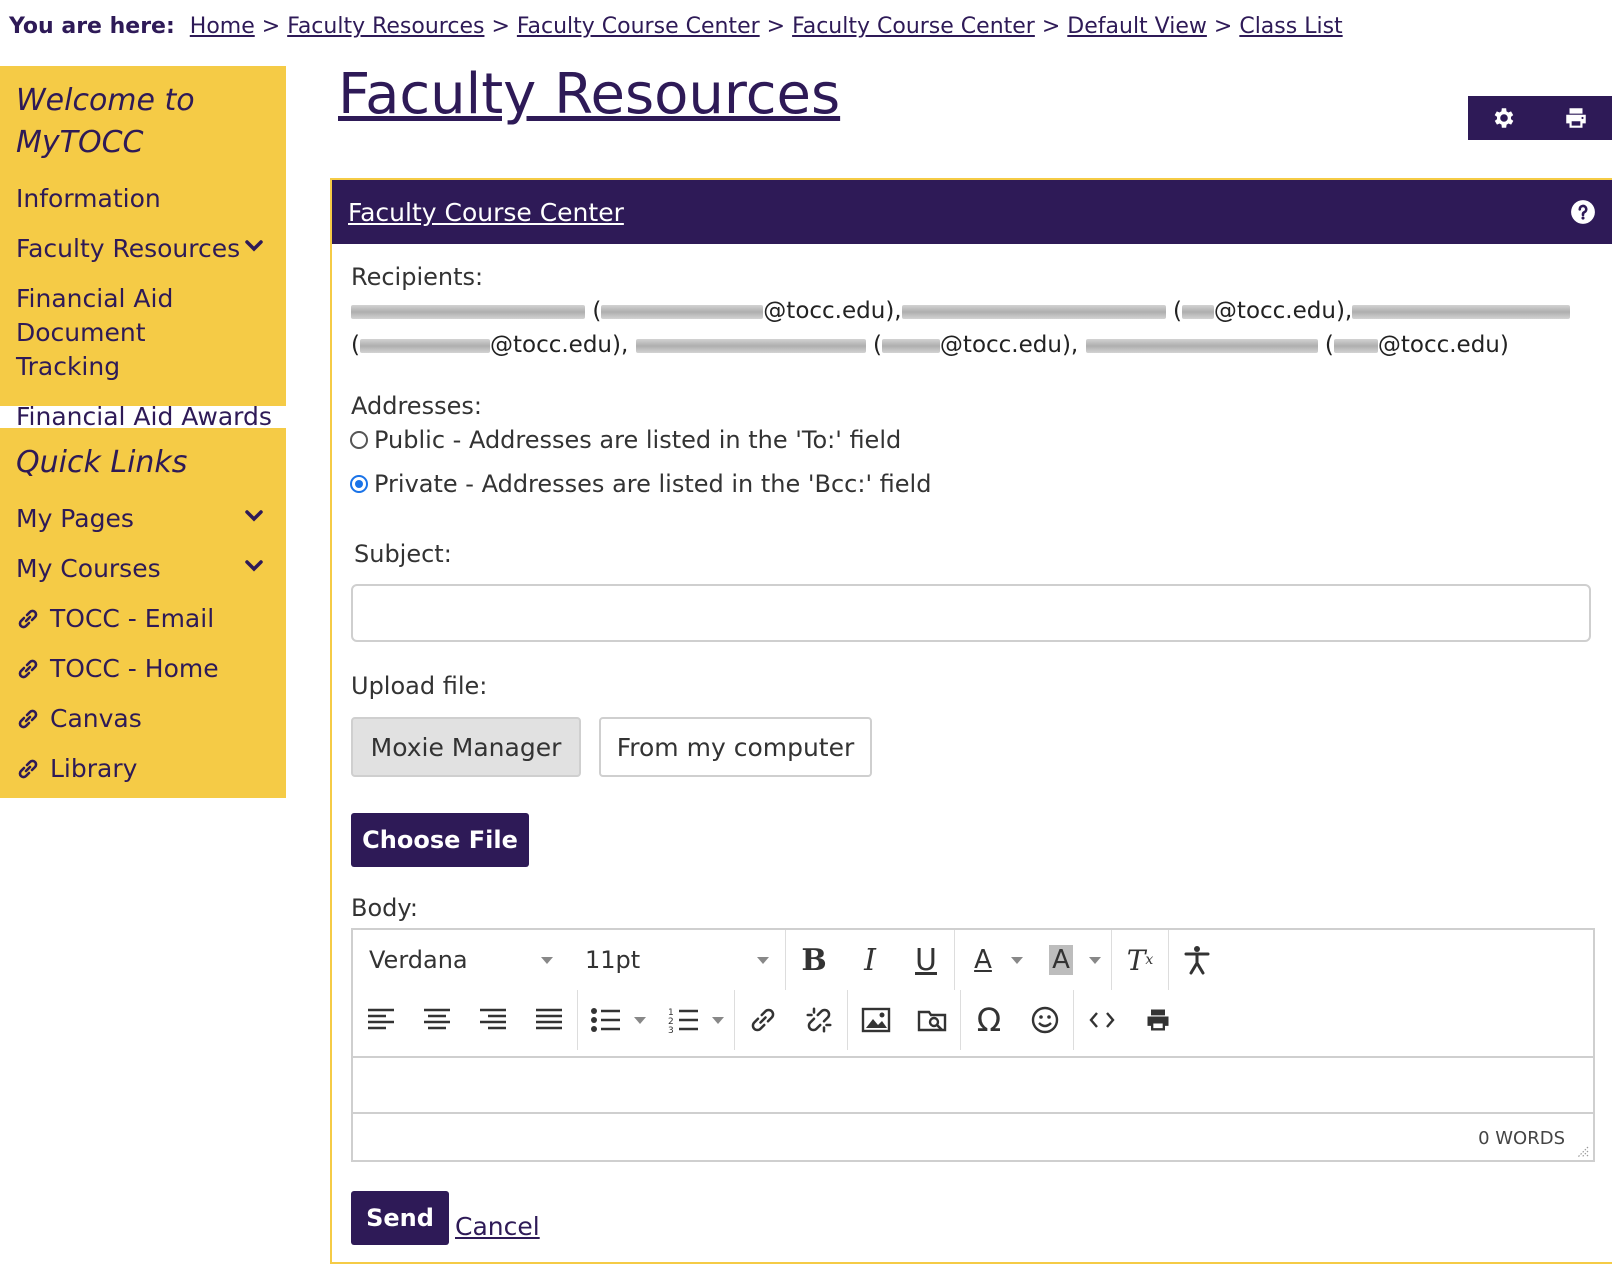  I want to click on background-color-icon: A, so click(1061, 960).